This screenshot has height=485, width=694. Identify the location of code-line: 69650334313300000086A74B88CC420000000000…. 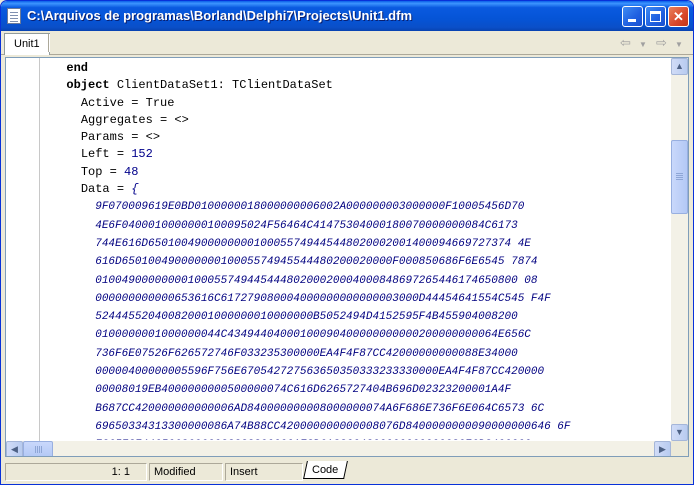
(362, 427).